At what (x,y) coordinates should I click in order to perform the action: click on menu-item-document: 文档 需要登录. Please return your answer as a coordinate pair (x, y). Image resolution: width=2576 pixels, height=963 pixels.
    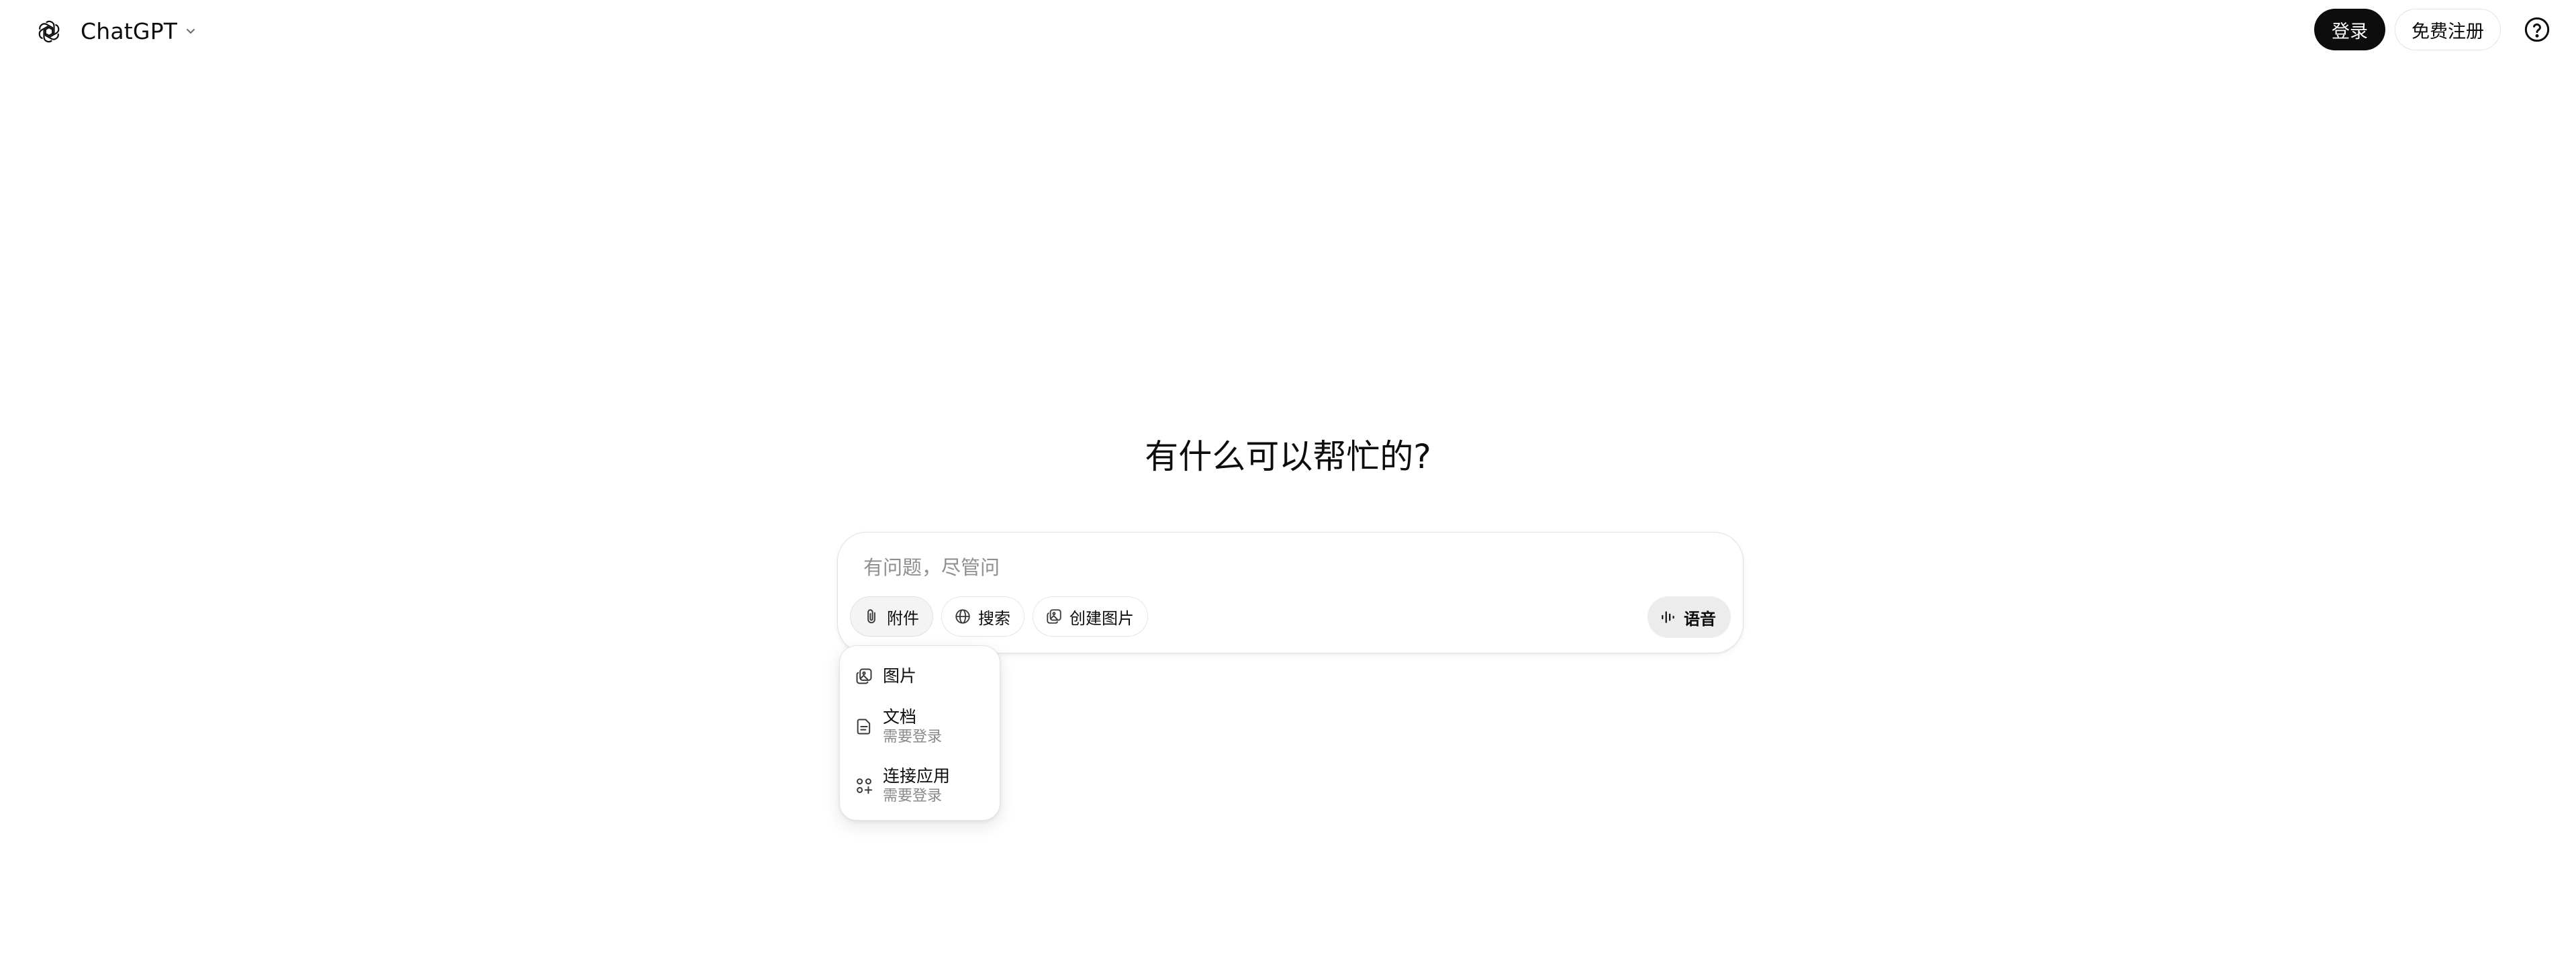
    Looking at the image, I should click on (919, 726).